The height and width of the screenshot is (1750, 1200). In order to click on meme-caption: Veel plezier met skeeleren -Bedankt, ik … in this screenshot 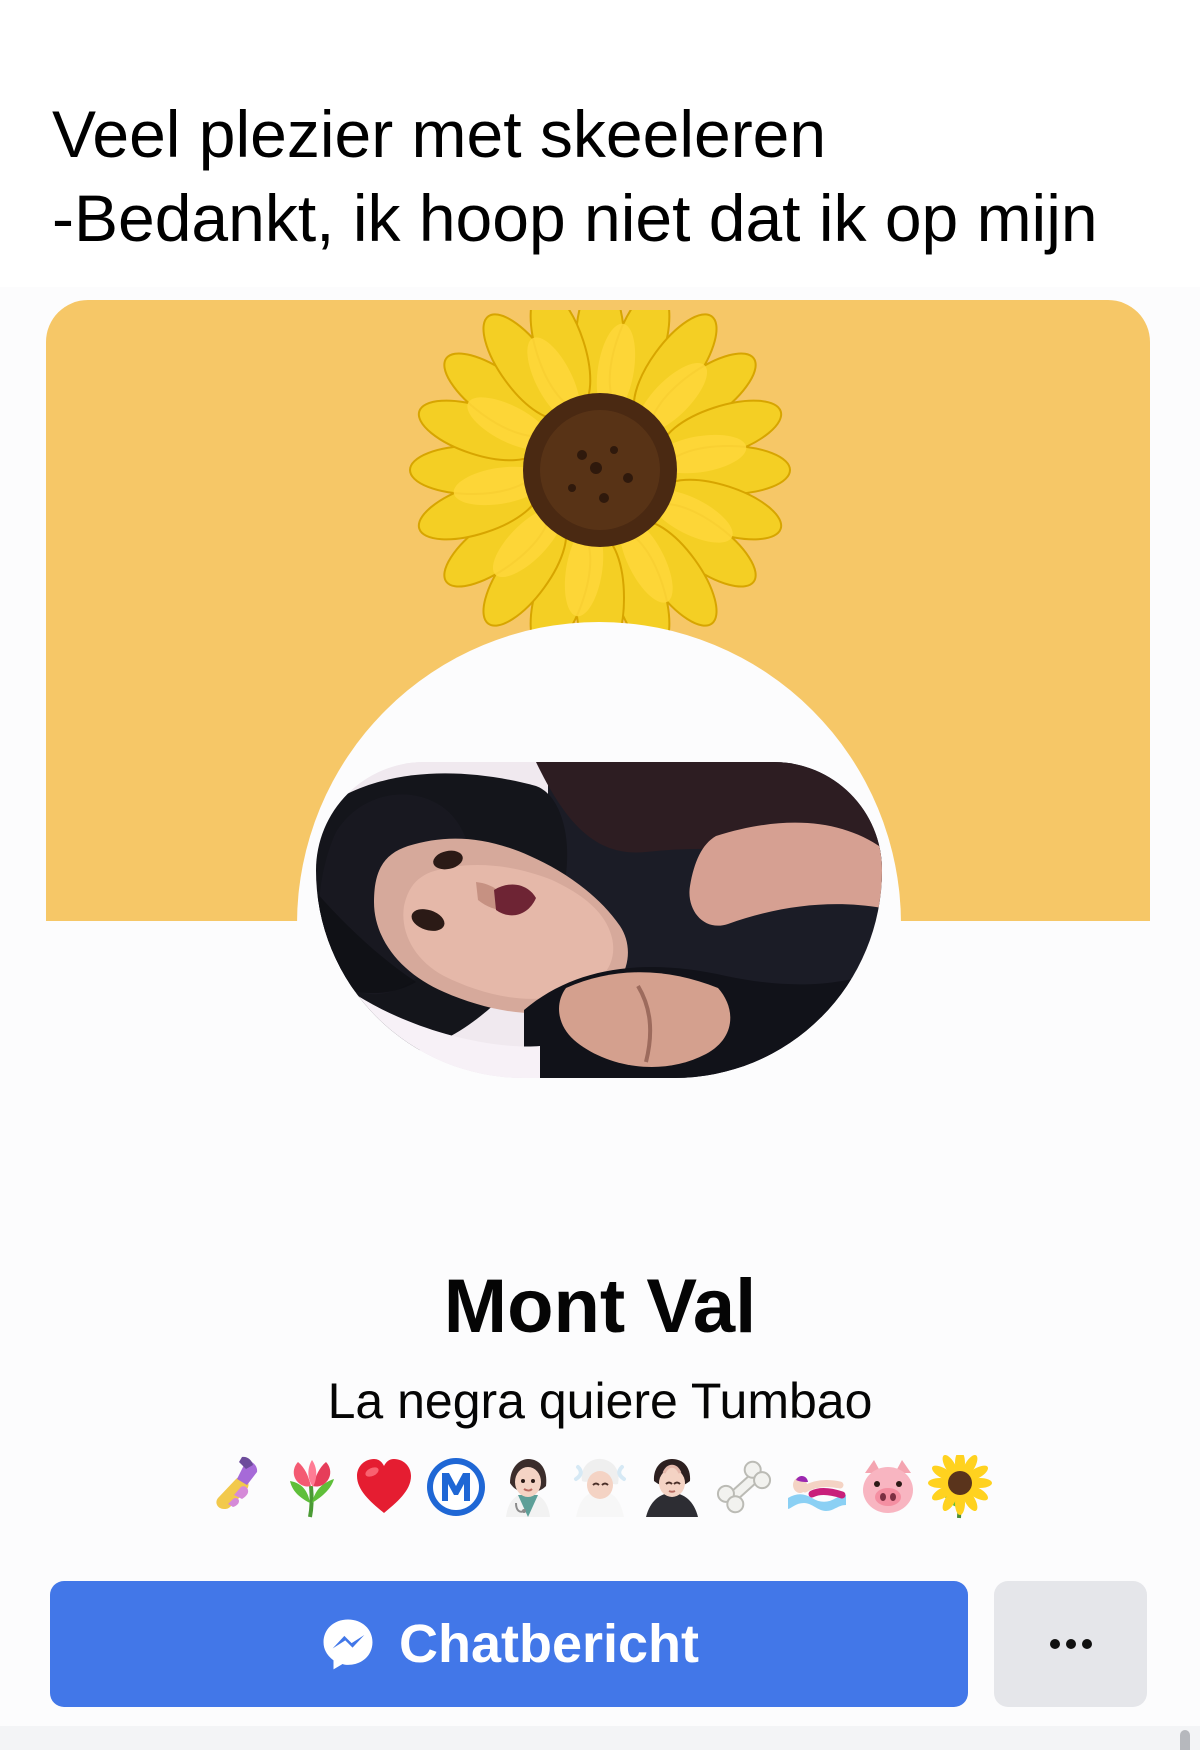, I will do `click(612, 176)`.